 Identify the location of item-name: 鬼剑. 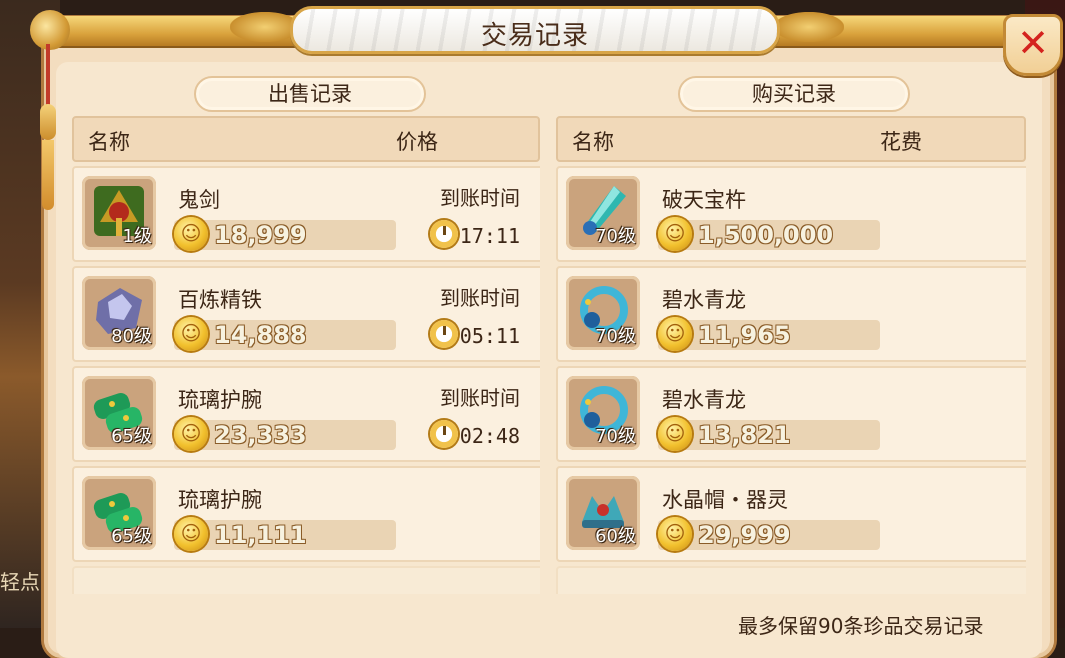
(199, 200).